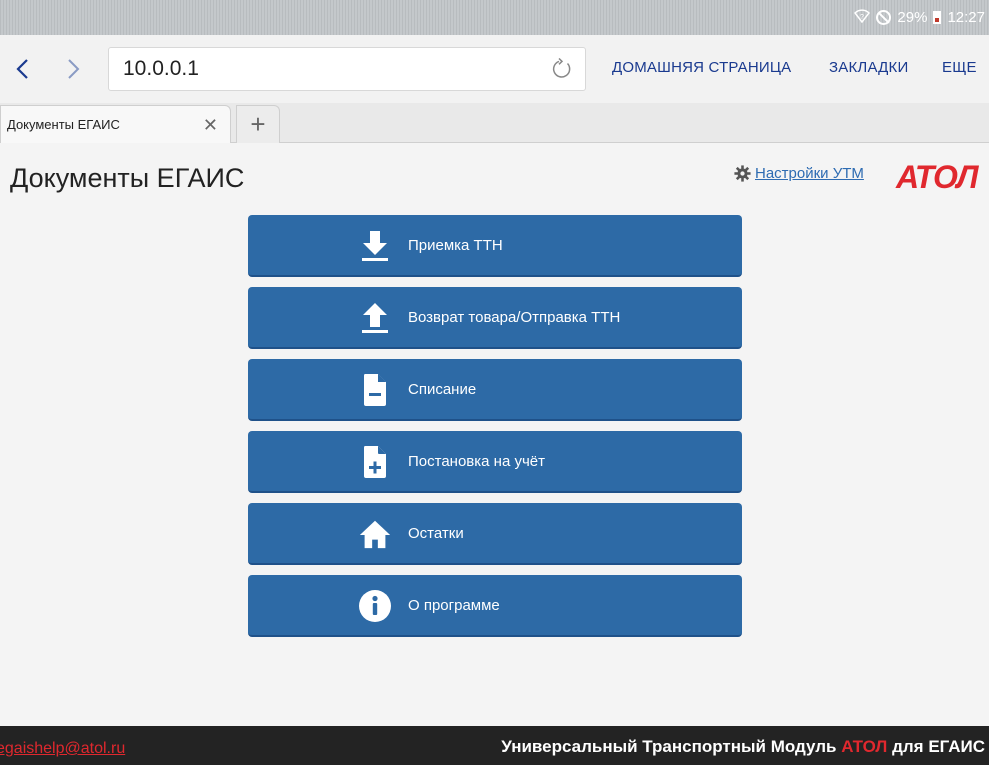  I want to click on plus-icon: +, so click(258, 124).